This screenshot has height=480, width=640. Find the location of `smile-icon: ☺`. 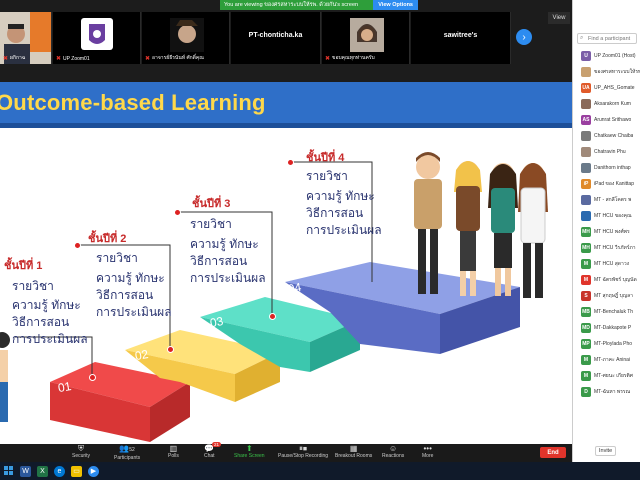

smile-icon: ☺ is located at coordinates (393, 448).